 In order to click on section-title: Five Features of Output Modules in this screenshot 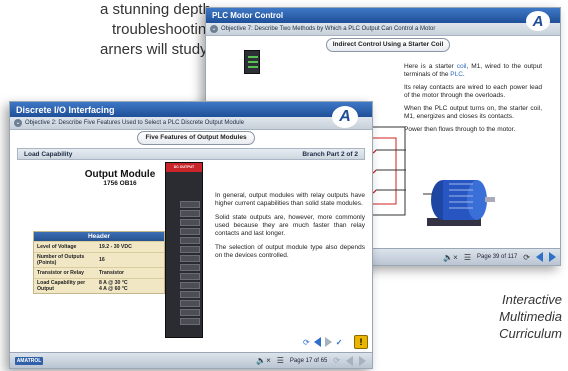, I will do `click(196, 138)`.